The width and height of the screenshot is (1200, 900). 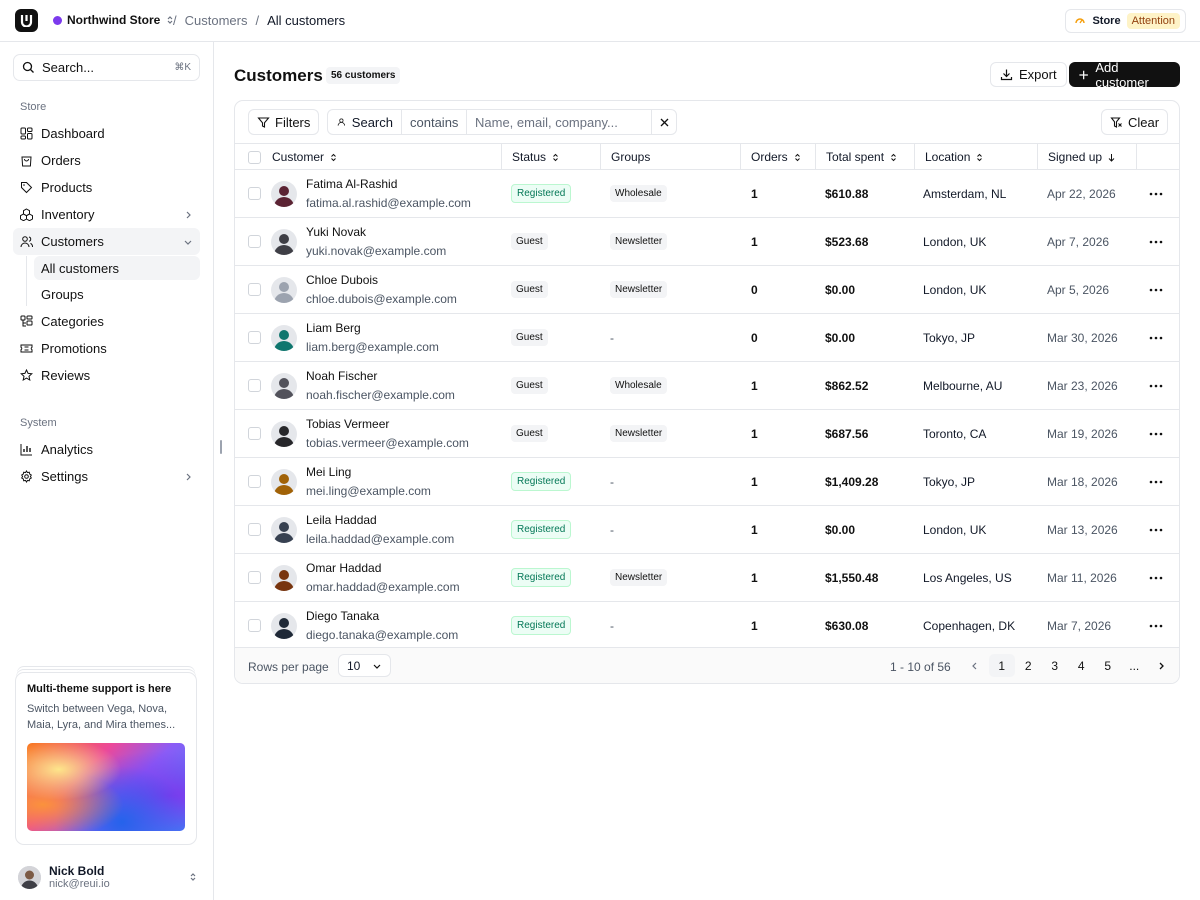 I want to click on customer-cell: Omar Haddad omar.haddad@example.com, so click(x=386, y=577).